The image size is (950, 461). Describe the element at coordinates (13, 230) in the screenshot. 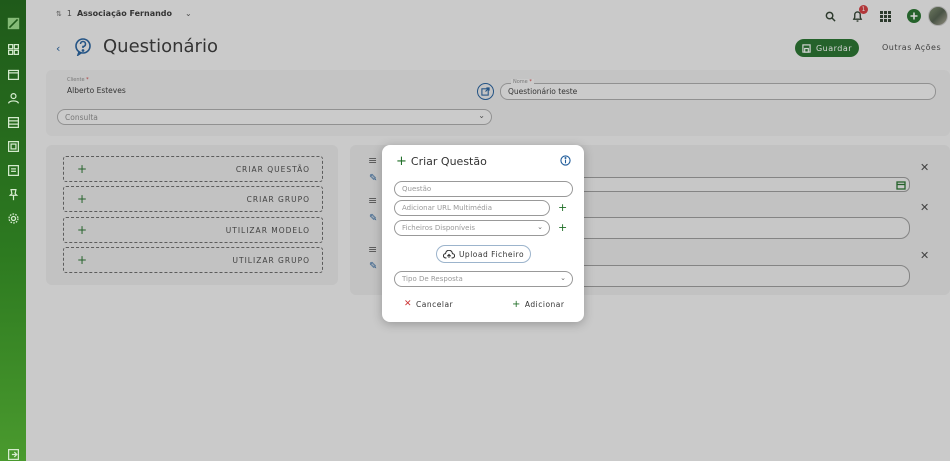

I see `sidebar` at that location.